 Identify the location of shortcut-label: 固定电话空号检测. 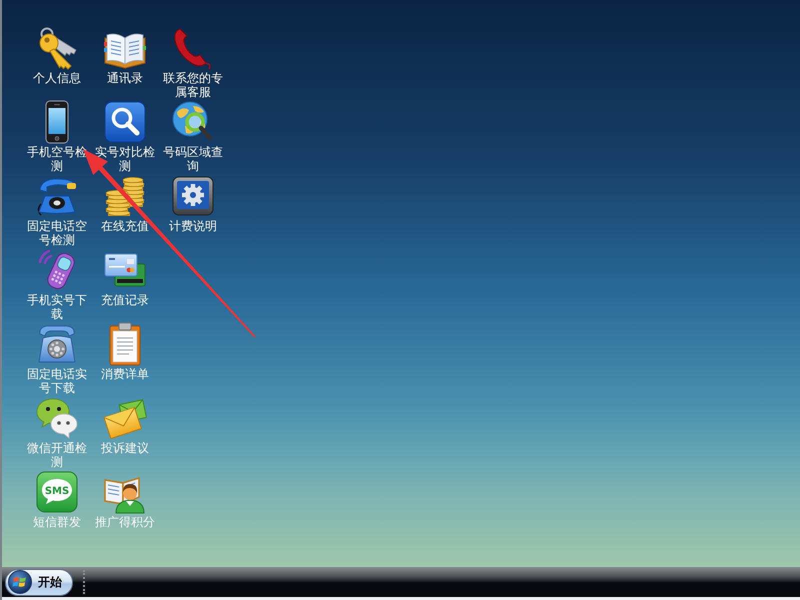
(57, 233).